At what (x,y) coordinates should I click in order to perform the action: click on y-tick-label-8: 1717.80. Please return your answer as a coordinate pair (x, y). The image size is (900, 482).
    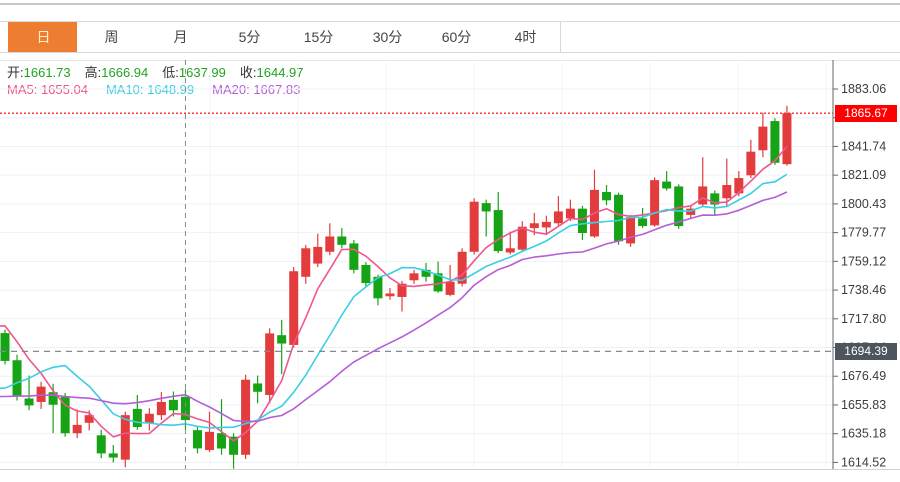
    Looking at the image, I should click on (863, 319).